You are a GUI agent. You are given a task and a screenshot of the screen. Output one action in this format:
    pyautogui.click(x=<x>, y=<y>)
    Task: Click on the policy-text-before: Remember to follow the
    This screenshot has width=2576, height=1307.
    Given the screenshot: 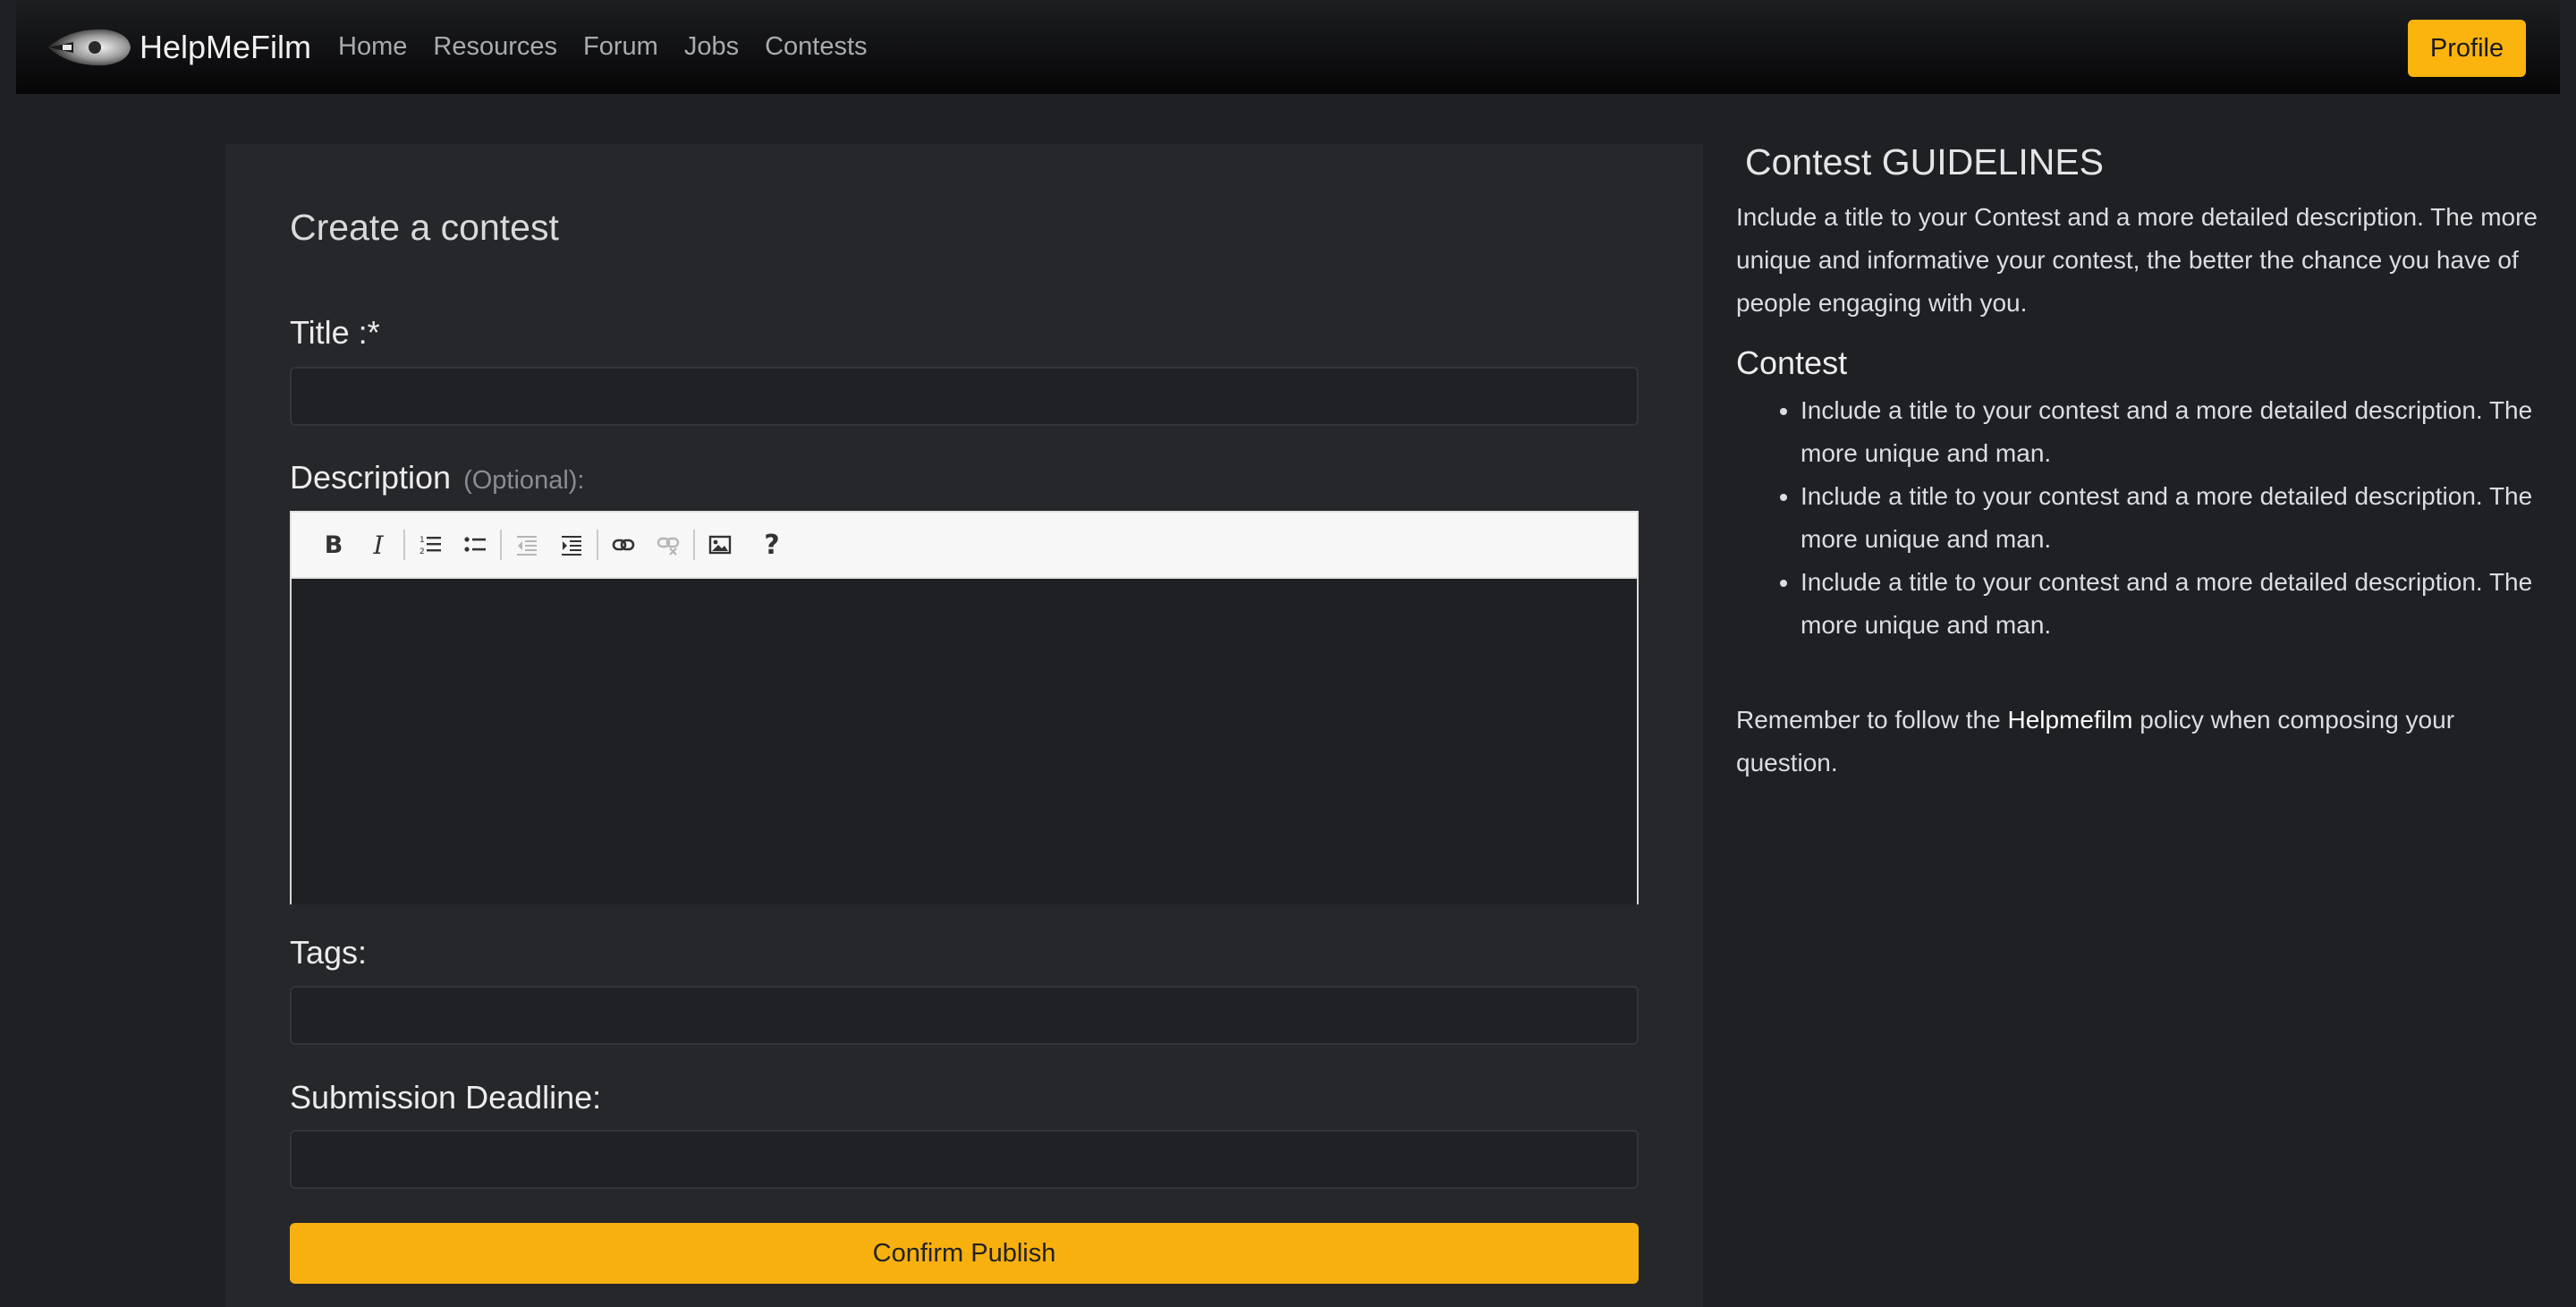 What is the action you would take?
    pyautogui.click(x=1872, y=720)
    